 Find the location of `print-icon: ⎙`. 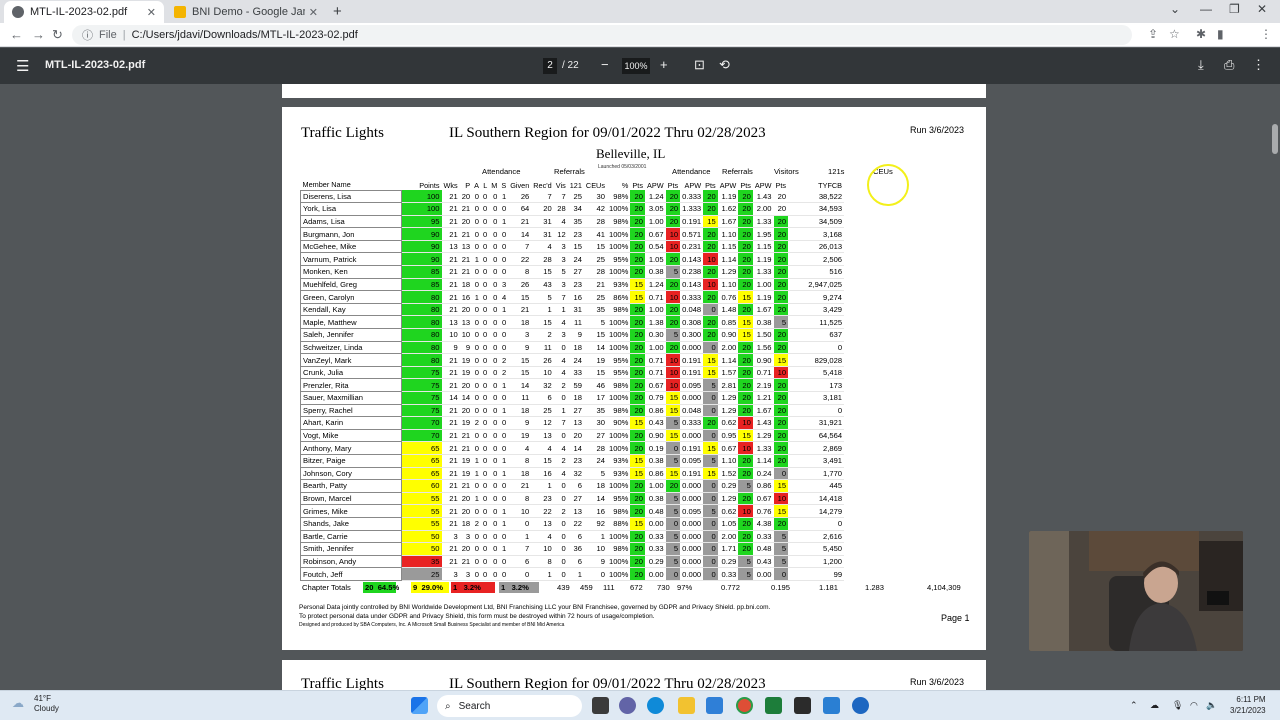

print-icon: ⎙ is located at coordinates (1229, 65).